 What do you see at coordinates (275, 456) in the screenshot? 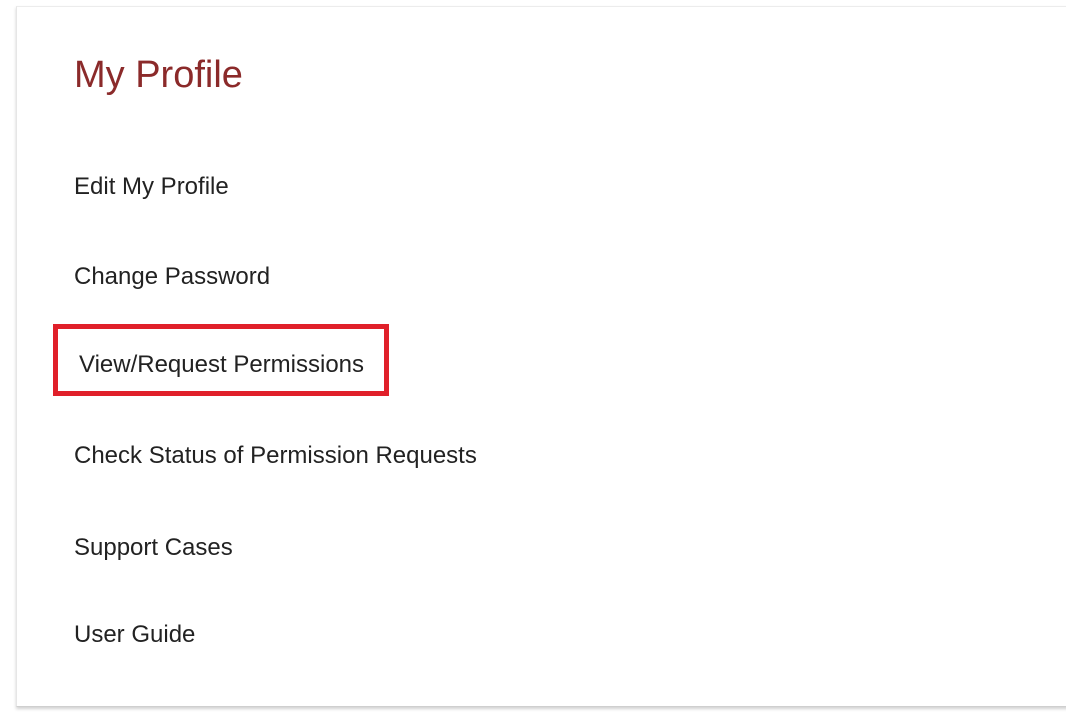
I see `menu-item-check-status-of-permission-requests: Check Status of Permission Requests` at bounding box center [275, 456].